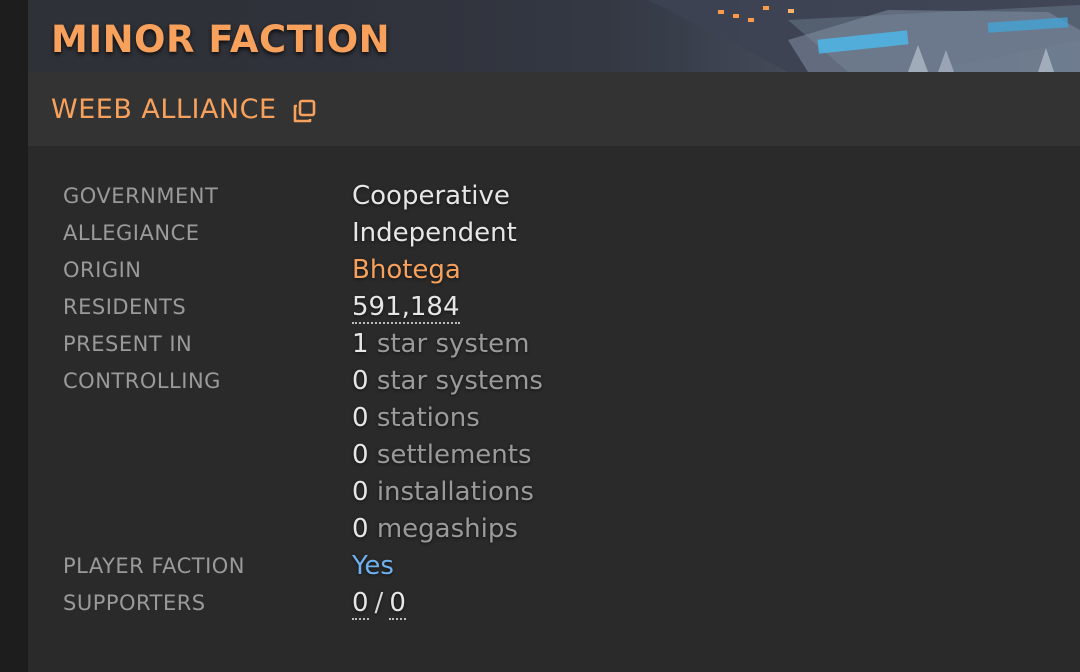 This screenshot has height=672, width=1080. I want to click on detail-row-controlling: CONTROLLING 0 star systems, so click(413, 381).